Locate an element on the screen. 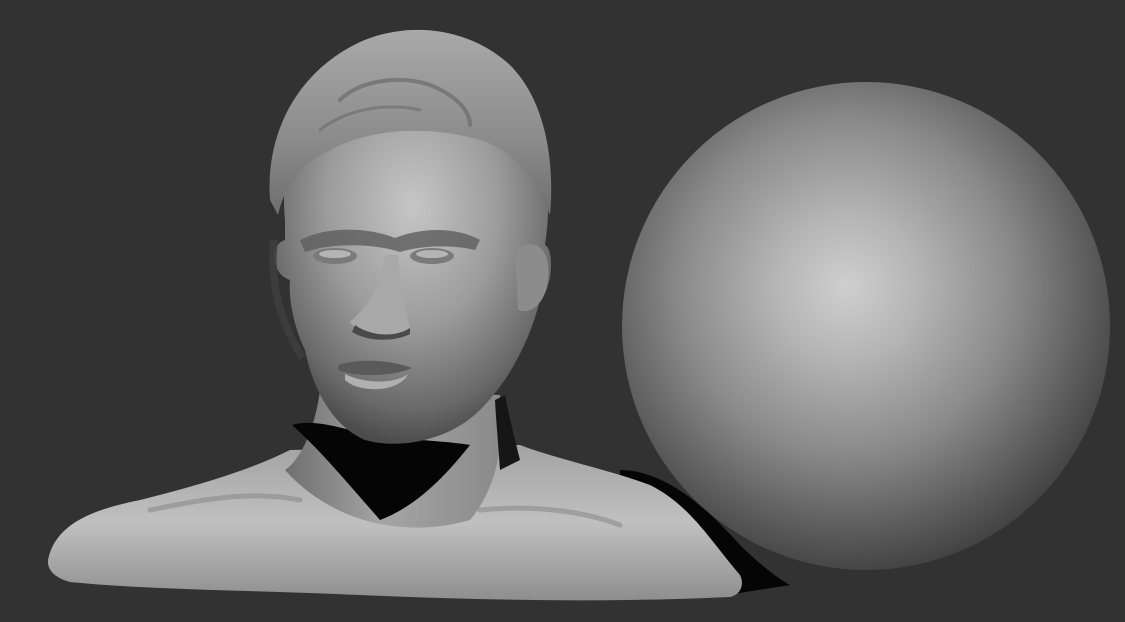 This screenshot has width=1125, height=622. eye-left-lid is located at coordinates (335, 254).